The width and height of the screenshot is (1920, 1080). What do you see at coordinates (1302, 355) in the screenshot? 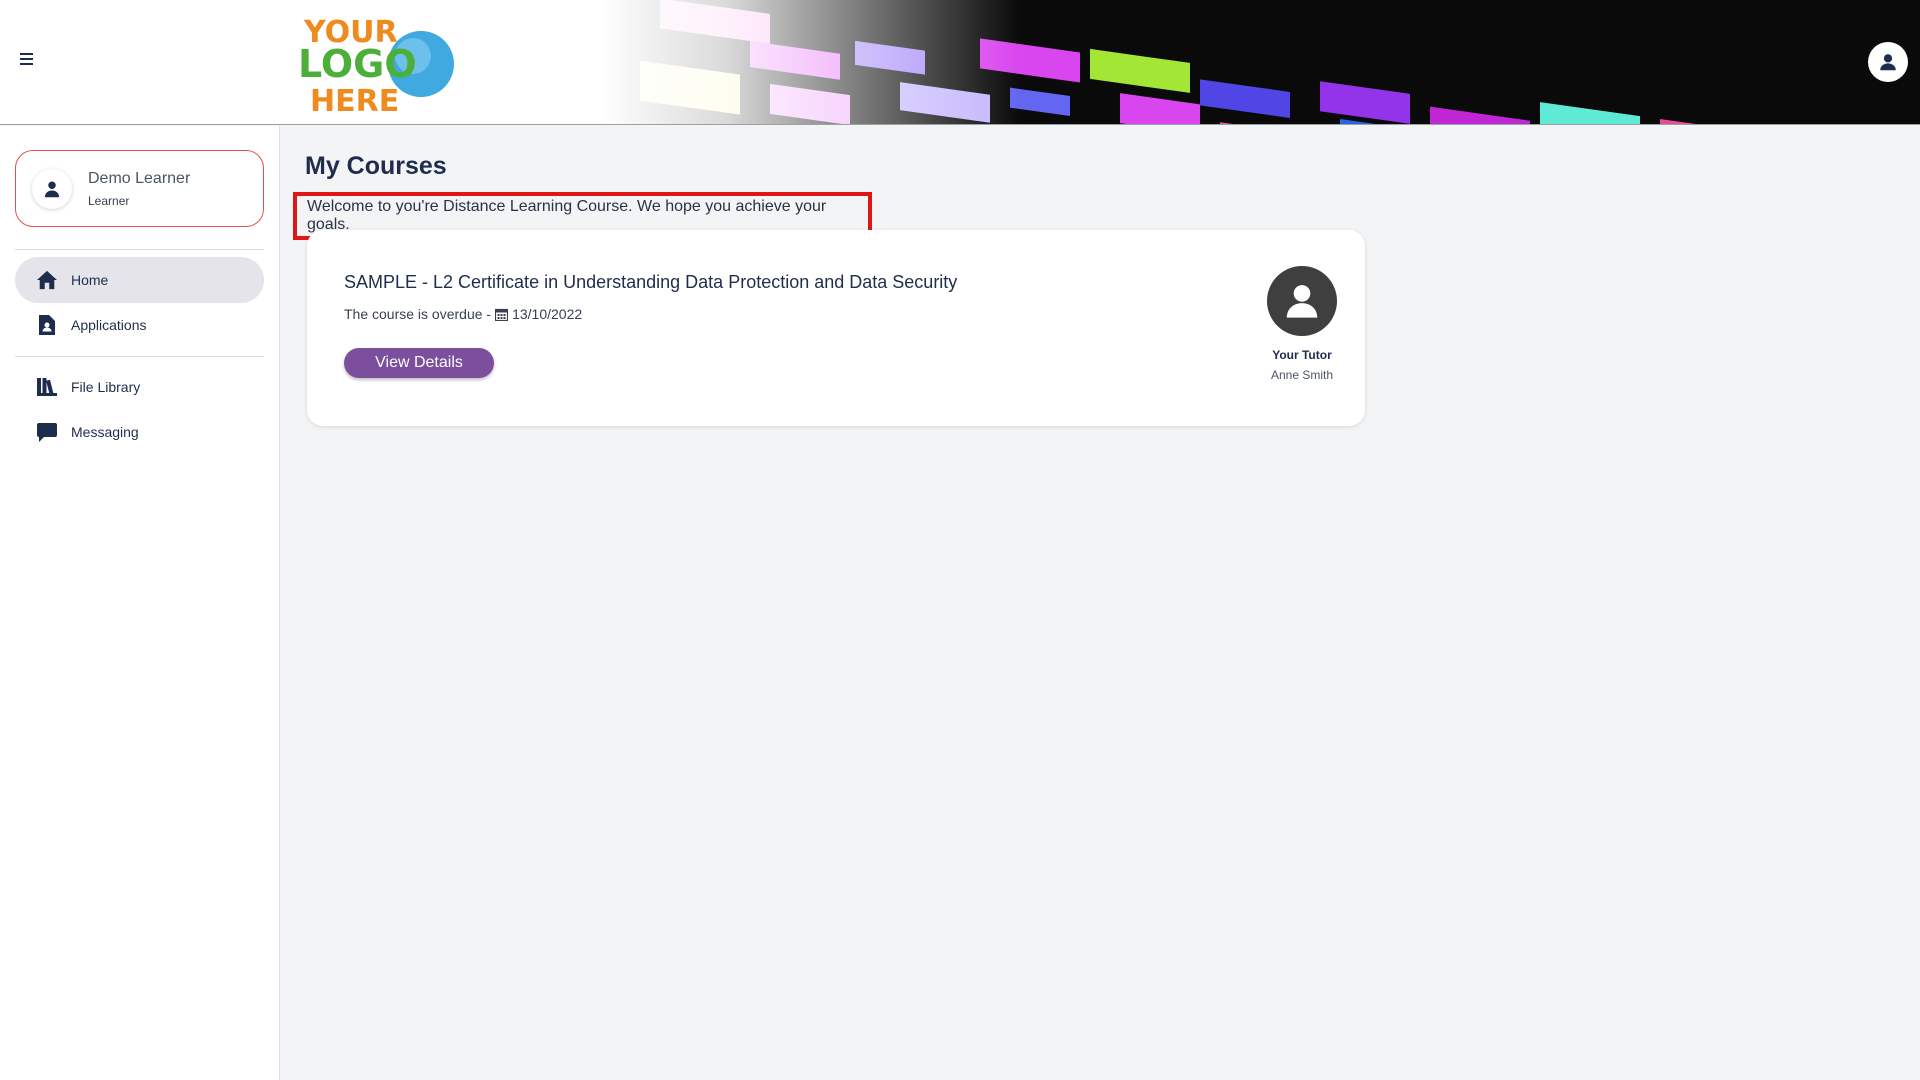
I see `tutor-label: Your Tutor` at bounding box center [1302, 355].